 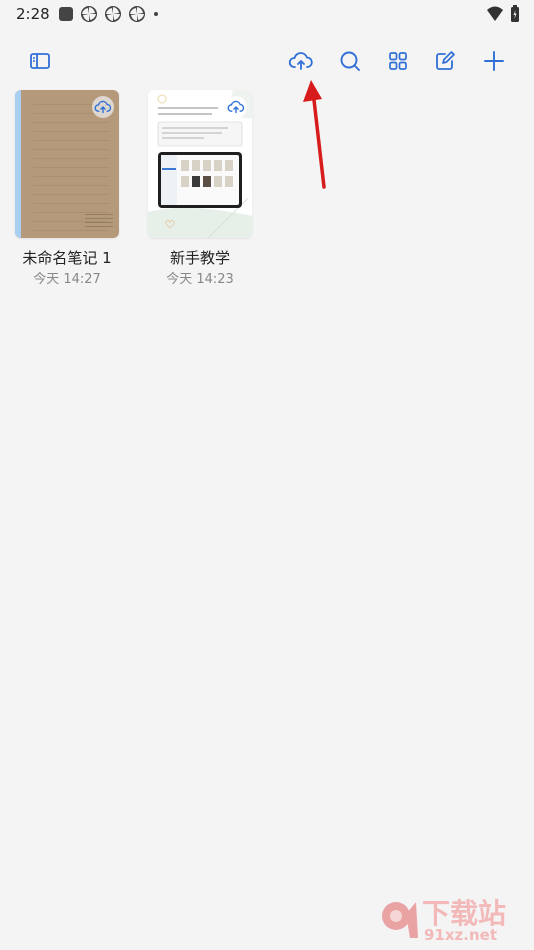 What do you see at coordinates (199, 258) in the screenshot?
I see `note-title: 新手教学` at bounding box center [199, 258].